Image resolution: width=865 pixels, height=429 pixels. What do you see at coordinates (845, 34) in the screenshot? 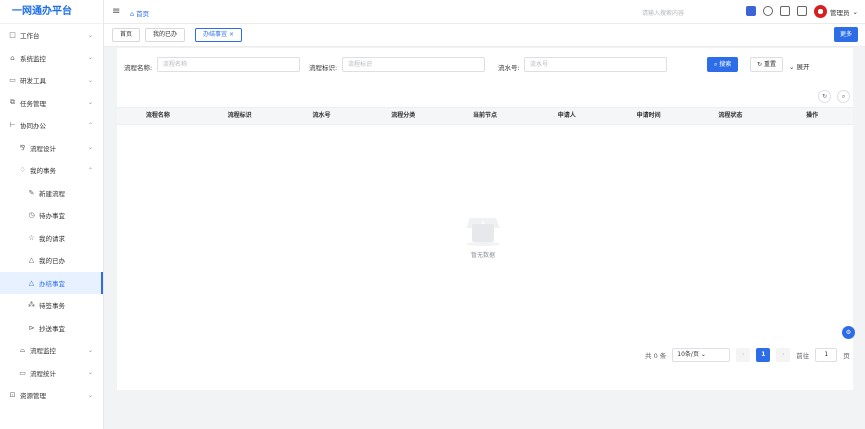
I see `more-button: 更多` at bounding box center [845, 34].